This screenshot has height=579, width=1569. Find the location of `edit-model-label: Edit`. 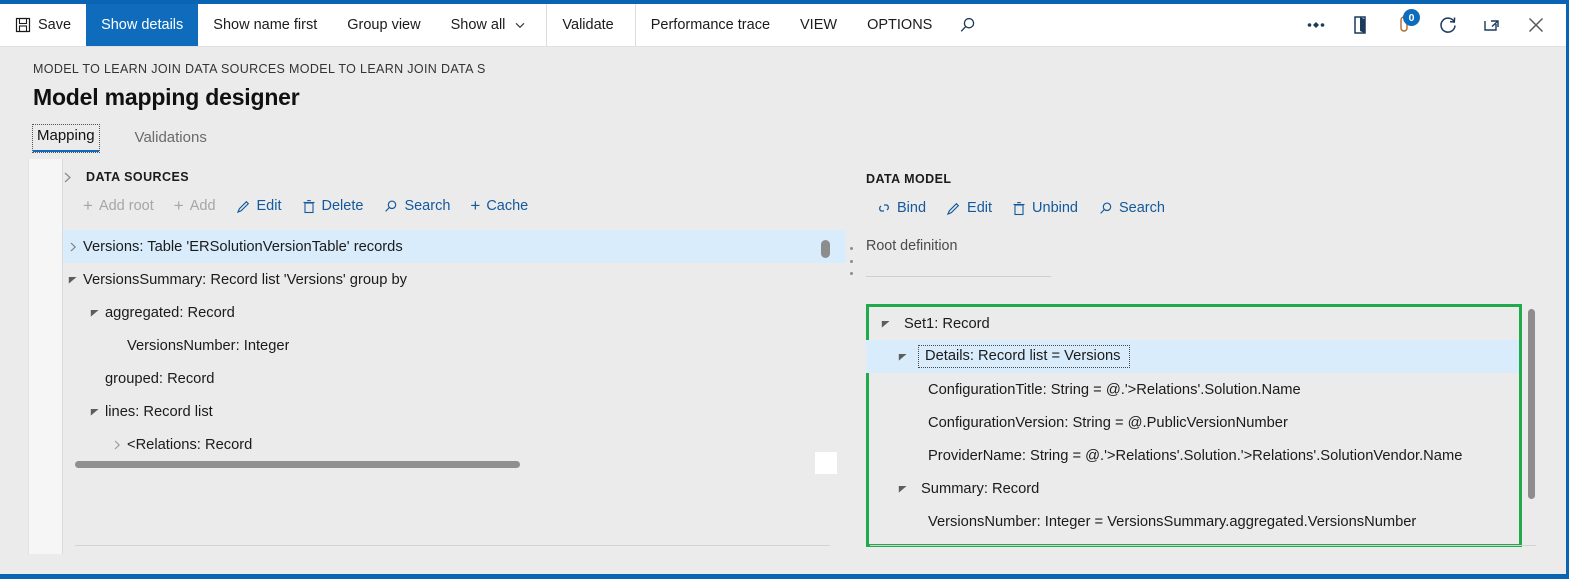

edit-model-label: Edit is located at coordinates (980, 208).